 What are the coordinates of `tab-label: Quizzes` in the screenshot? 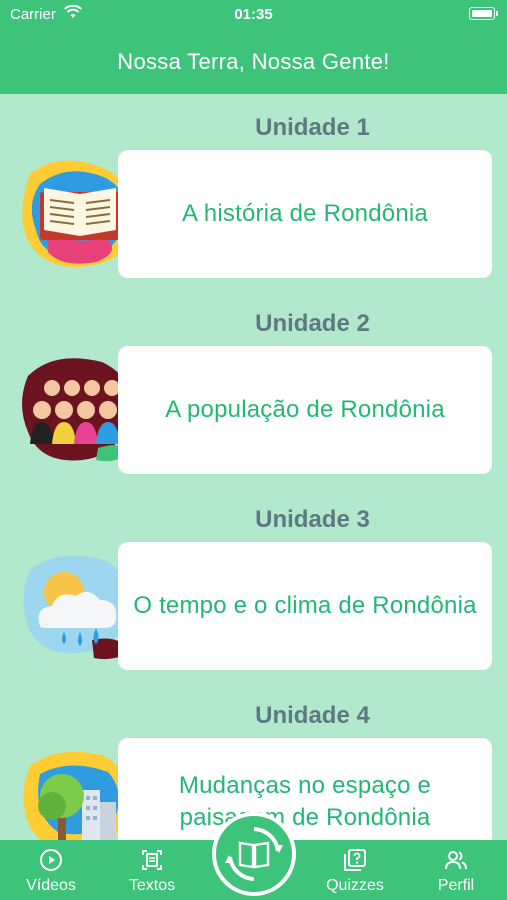 It's located at (355, 885).